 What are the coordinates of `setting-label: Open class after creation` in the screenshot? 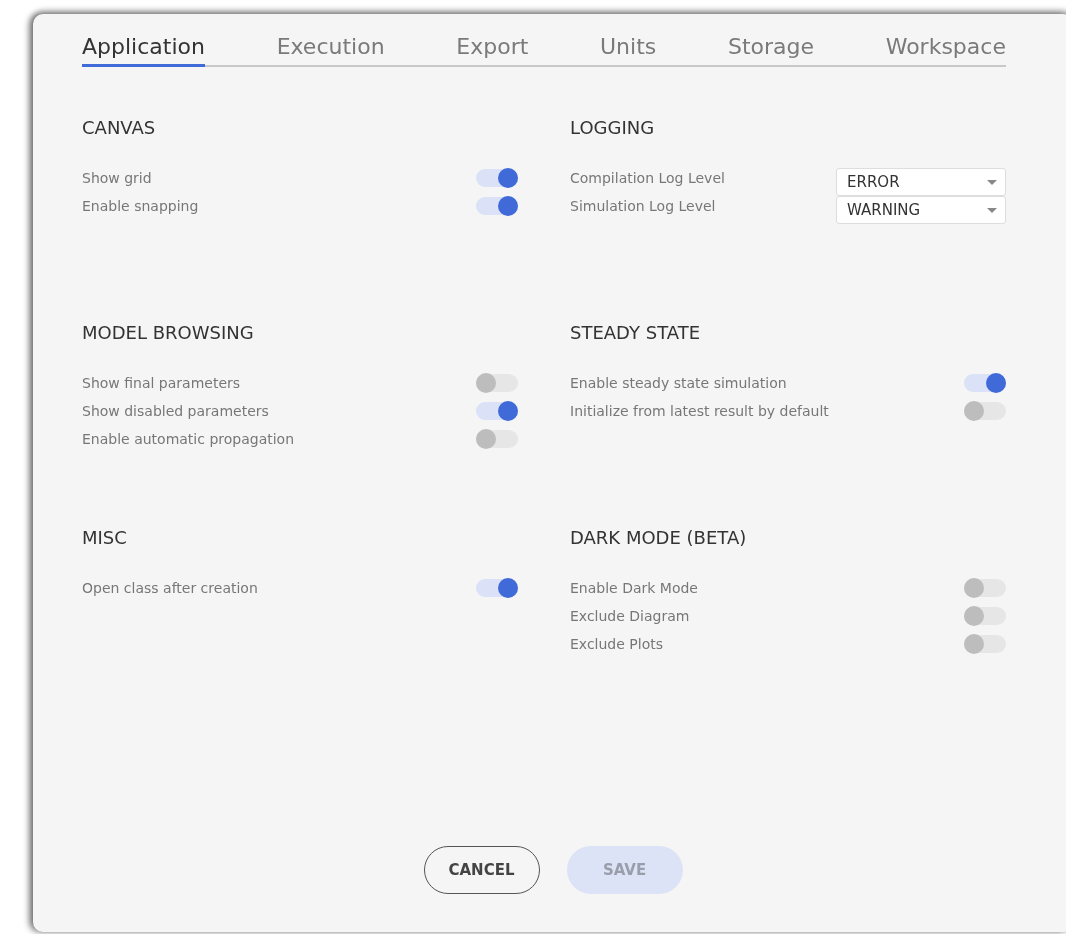 It's located at (170, 588).